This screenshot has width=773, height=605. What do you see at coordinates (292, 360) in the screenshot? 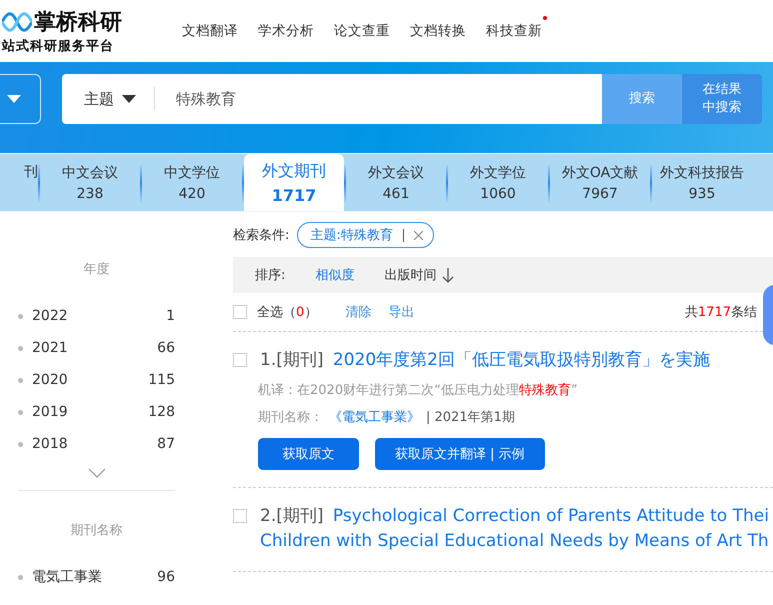
I see `result-index: 1.[期刊]` at bounding box center [292, 360].